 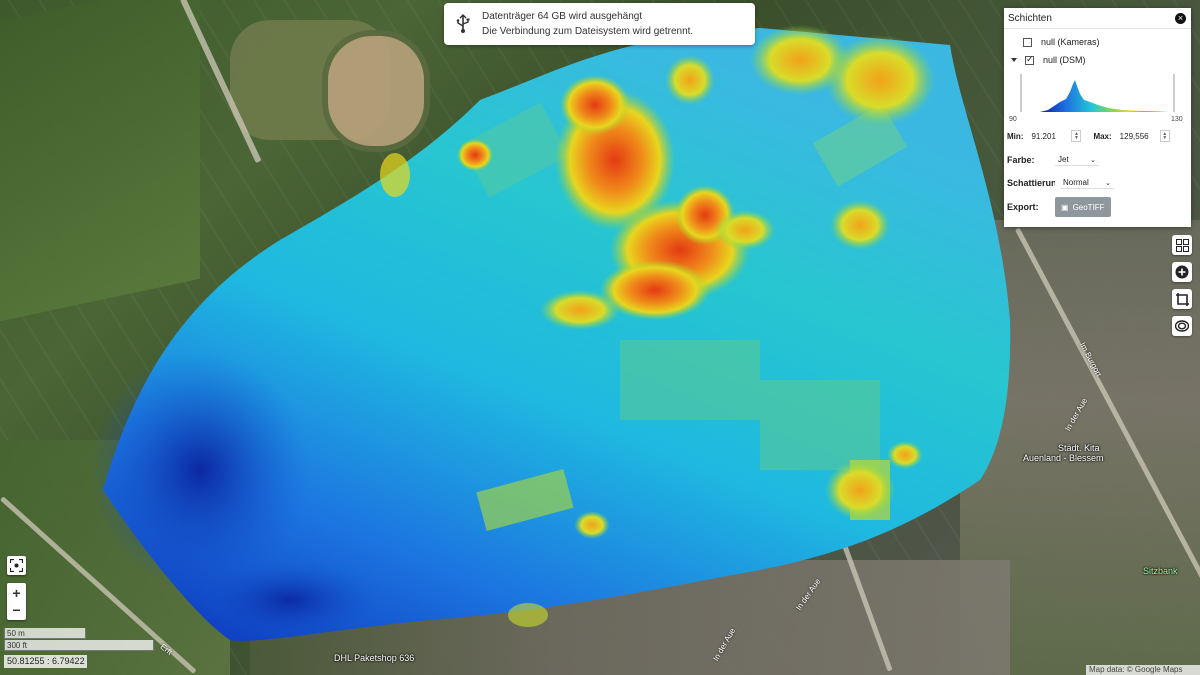 What do you see at coordinates (45, 661) in the screenshot?
I see `coordinates-readout: 50.81255 : 6.79422` at bounding box center [45, 661].